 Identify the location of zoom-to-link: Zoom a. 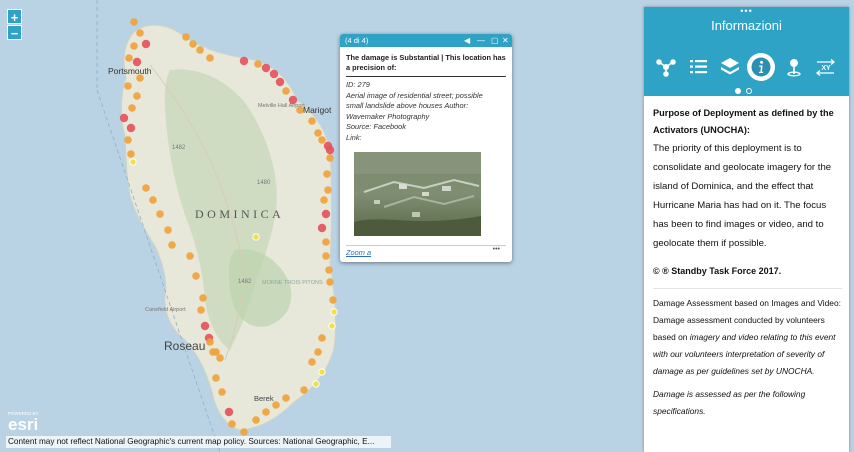
(358, 252).